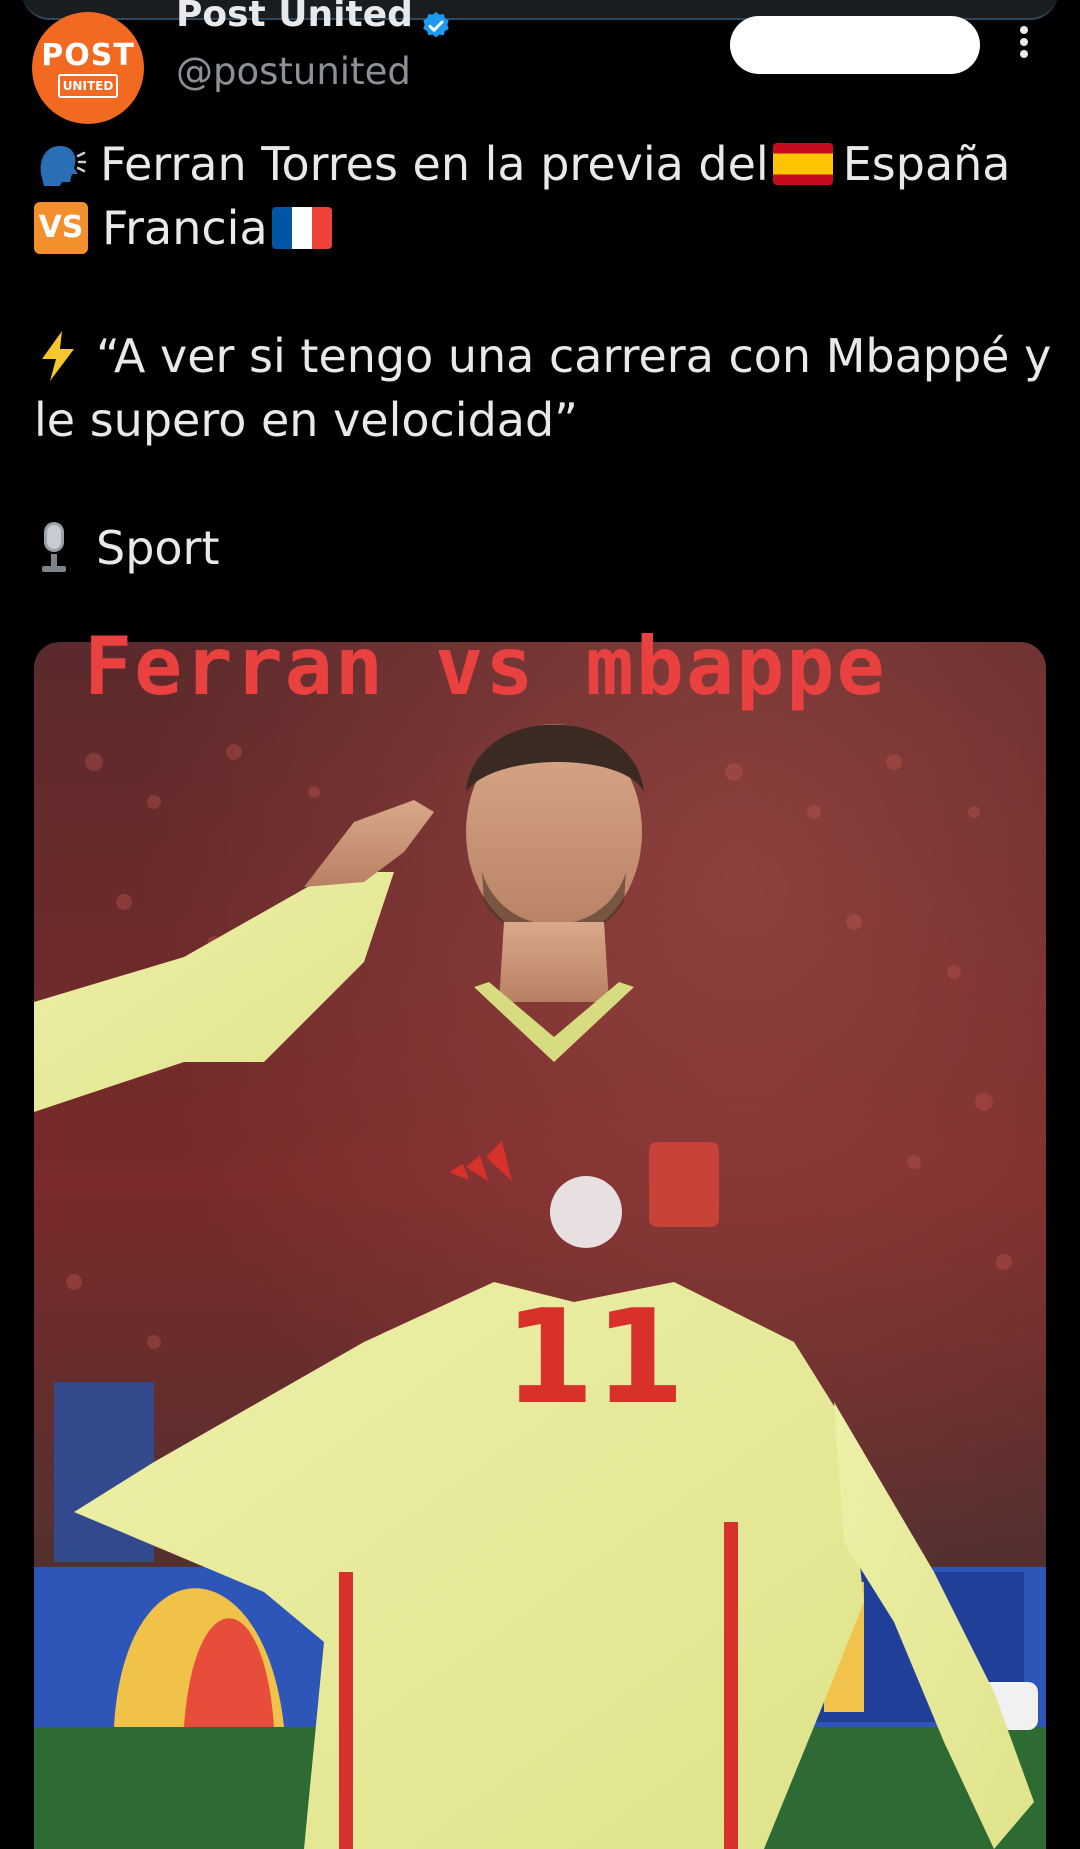 The image size is (1080, 1849). What do you see at coordinates (1024, 42) in the screenshot?
I see `more-icon` at bounding box center [1024, 42].